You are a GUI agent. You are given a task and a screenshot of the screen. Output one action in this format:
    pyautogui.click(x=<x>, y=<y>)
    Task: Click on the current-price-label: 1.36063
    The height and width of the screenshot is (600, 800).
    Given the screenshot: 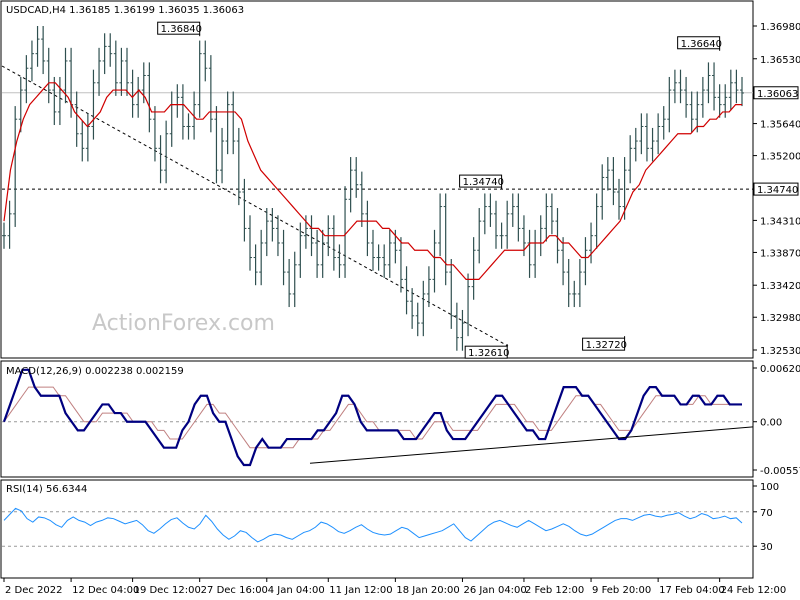 What is the action you would take?
    pyautogui.click(x=777, y=94)
    